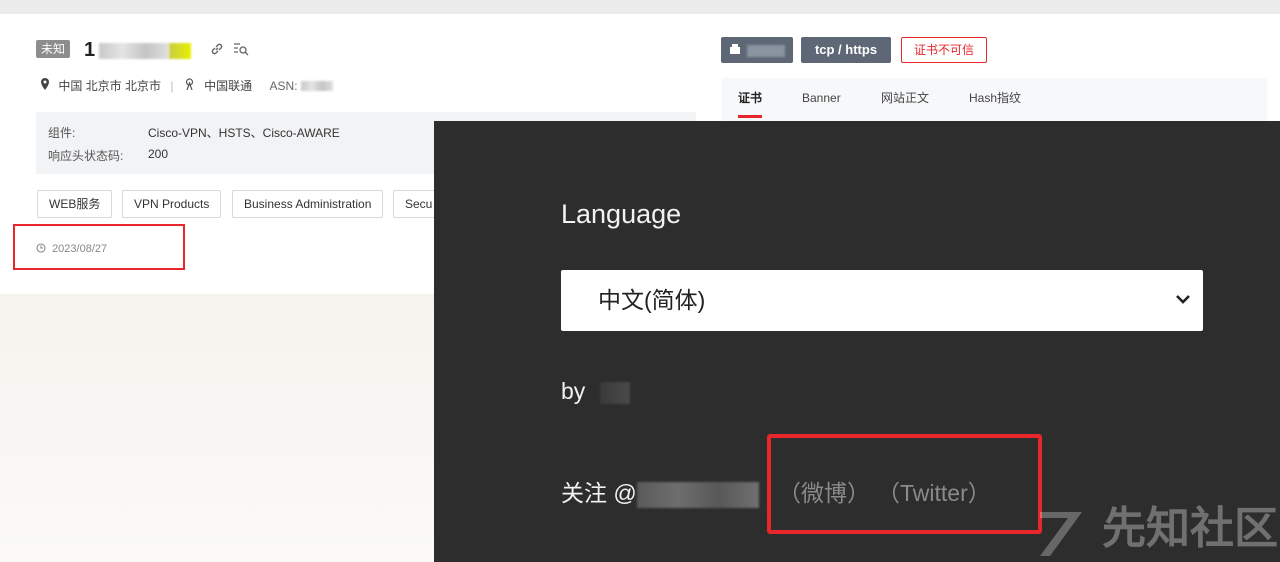  I want to click on status-badge: 未知, so click(53, 49).